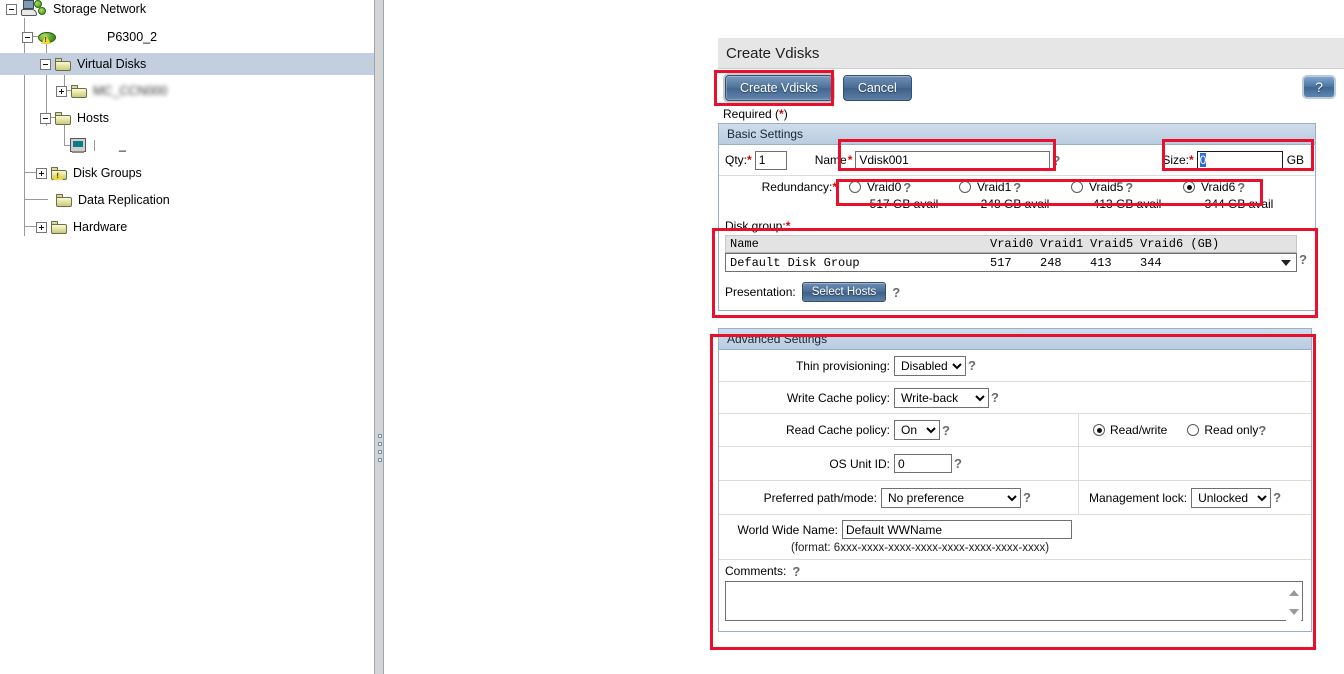  I want to click on radio-vraid5, so click(1077, 187).